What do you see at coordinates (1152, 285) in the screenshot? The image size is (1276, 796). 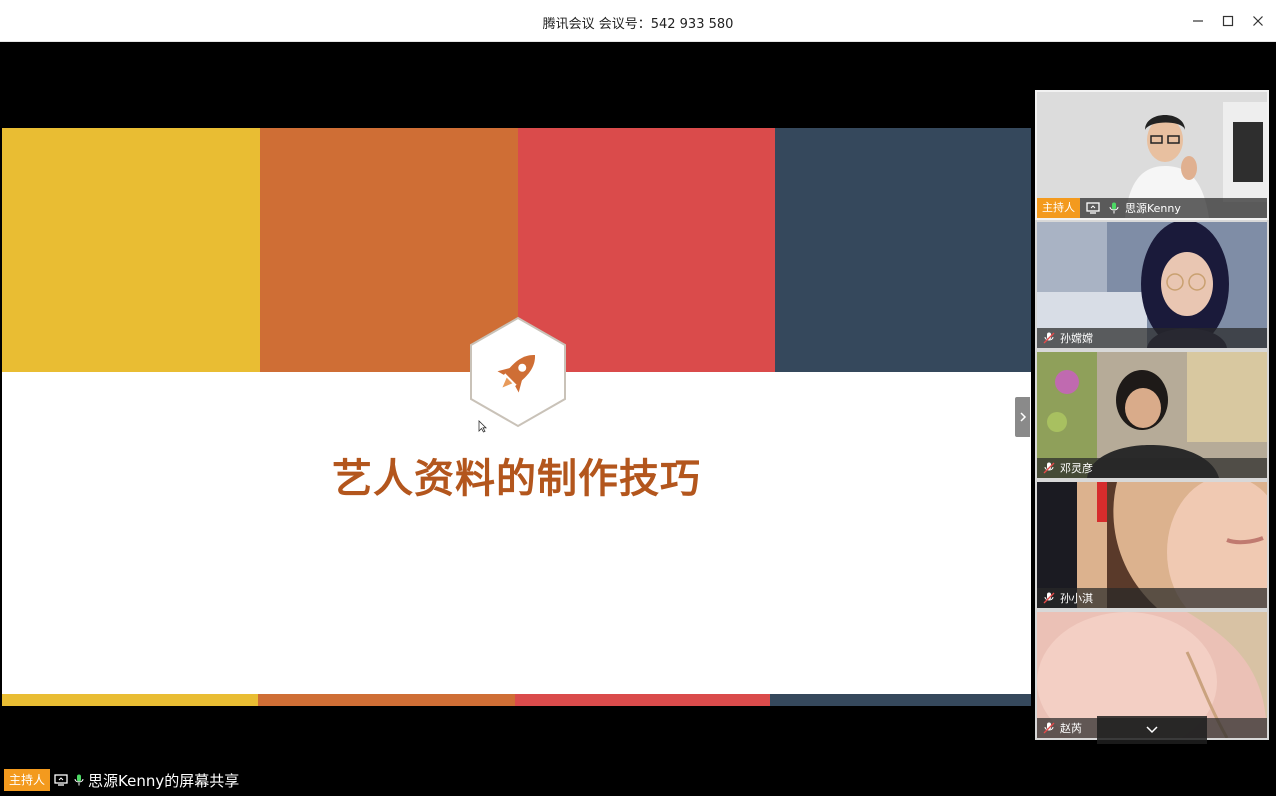 I see `participant-tile: 孙嫦嫦` at bounding box center [1152, 285].